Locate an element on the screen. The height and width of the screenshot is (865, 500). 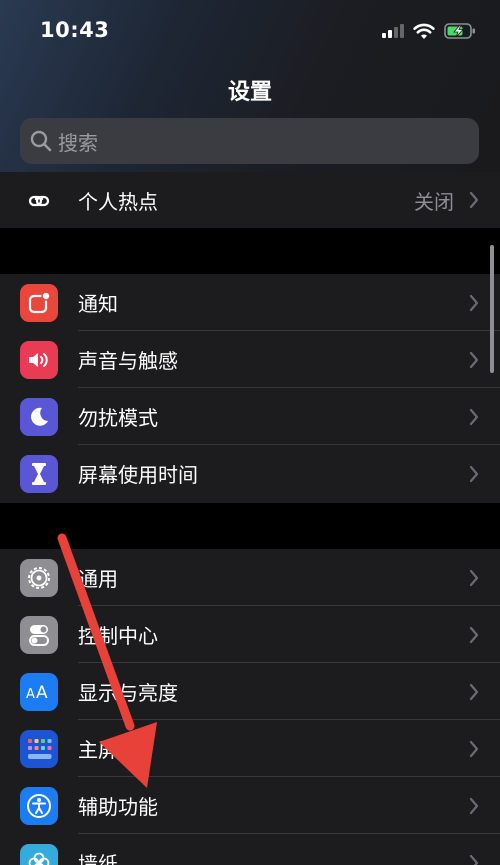
page-title: 设置 is located at coordinates (249, 92).